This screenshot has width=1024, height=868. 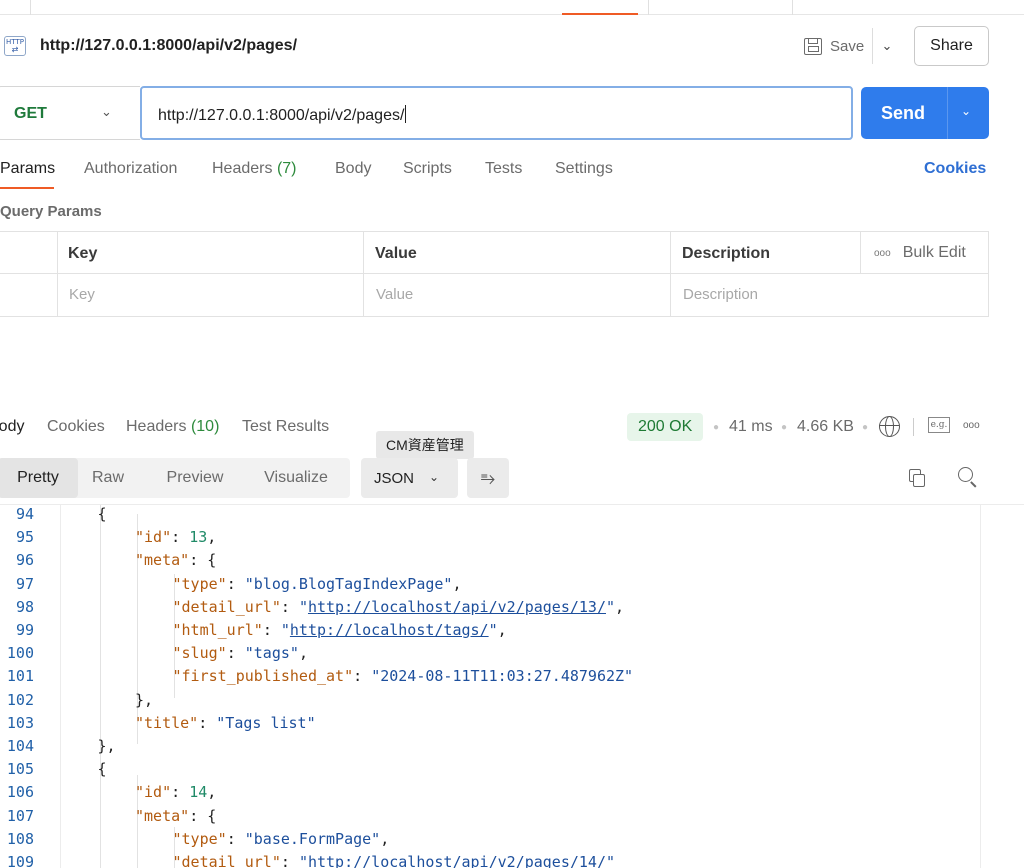 I want to click on code-text: "meta": {, so click(x=175, y=560).